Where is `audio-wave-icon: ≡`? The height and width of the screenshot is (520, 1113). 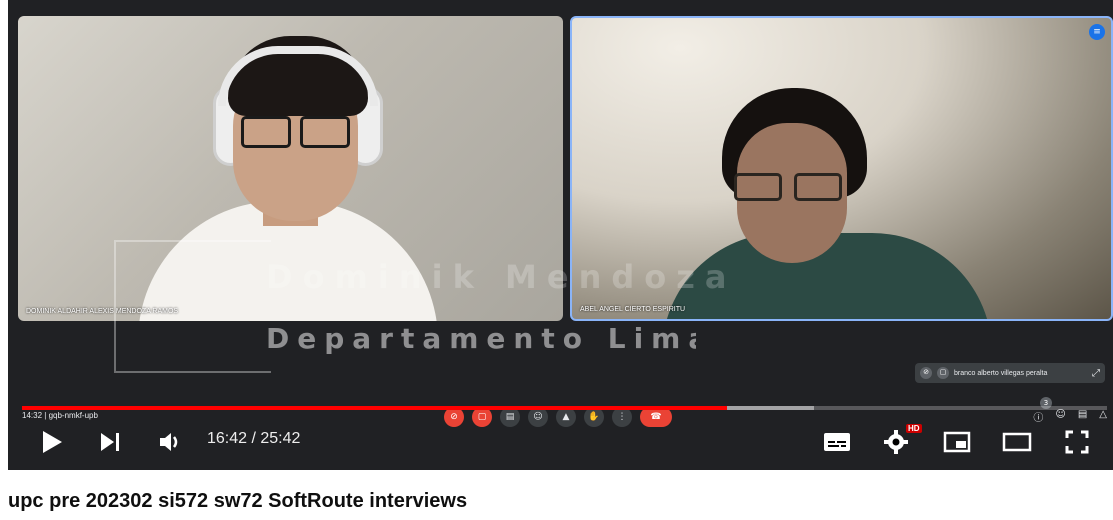
audio-wave-icon: ≡ is located at coordinates (1097, 32).